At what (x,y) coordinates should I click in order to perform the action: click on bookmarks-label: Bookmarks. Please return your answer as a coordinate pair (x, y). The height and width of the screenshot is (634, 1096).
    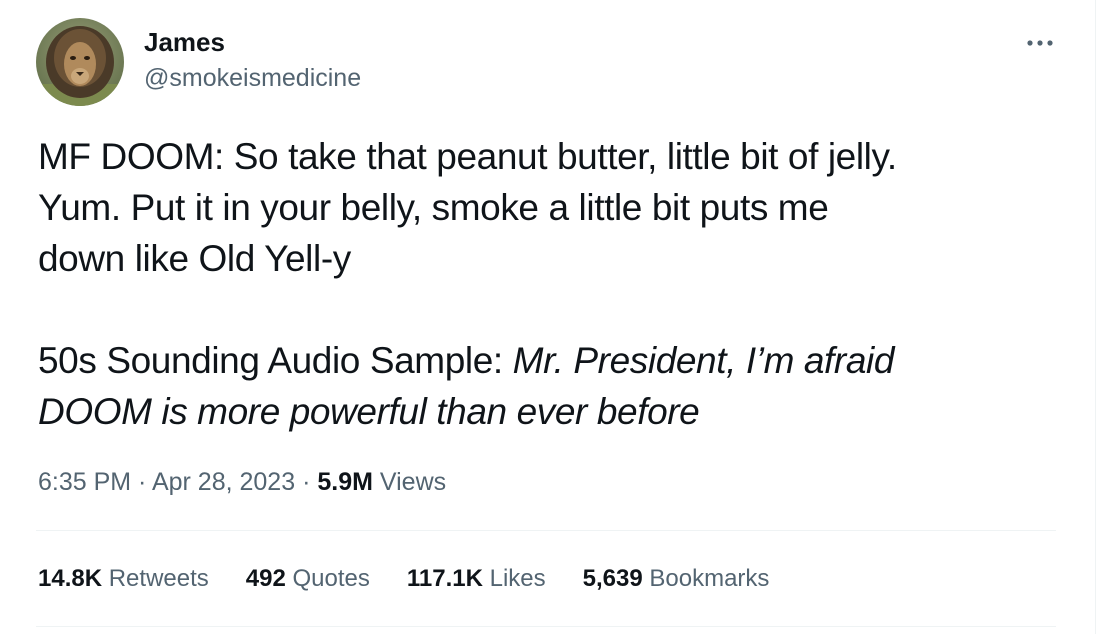
    Looking at the image, I should click on (706, 578).